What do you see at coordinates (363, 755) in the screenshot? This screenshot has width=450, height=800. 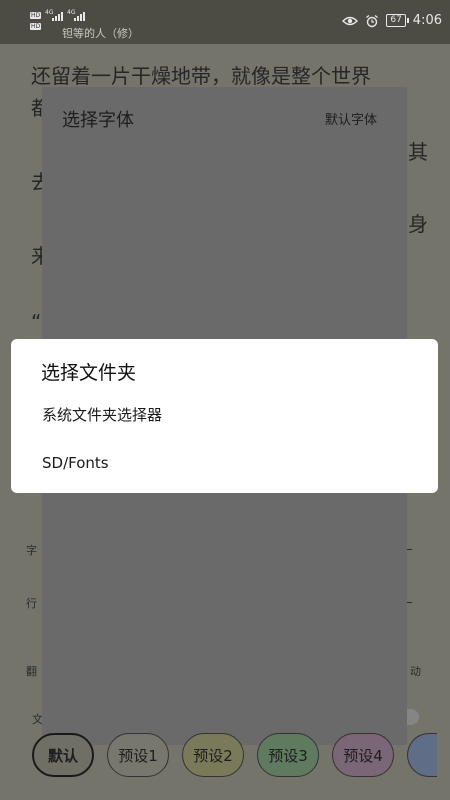 I see `preset-4-button: 预设4` at bounding box center [363, 755].